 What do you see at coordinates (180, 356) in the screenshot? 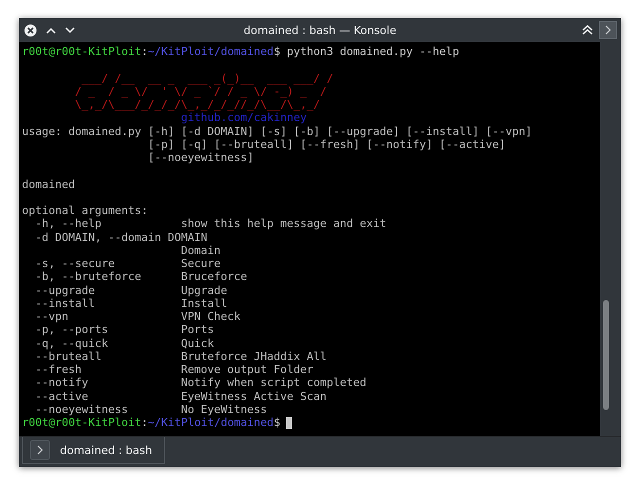
I see `output-line: --bruteall Bruteforce JHaddix All` at bounding box center [180, 356].